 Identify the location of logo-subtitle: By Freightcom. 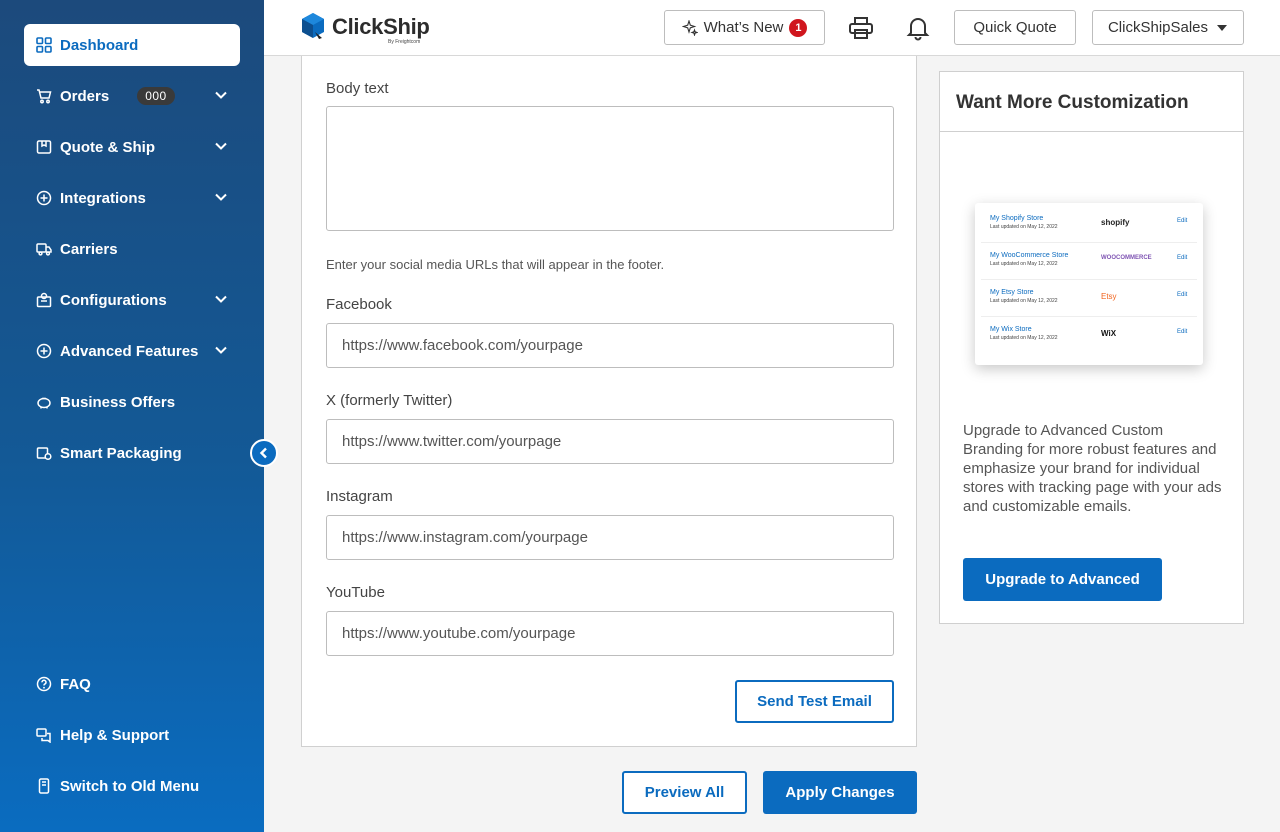
(404, 42).